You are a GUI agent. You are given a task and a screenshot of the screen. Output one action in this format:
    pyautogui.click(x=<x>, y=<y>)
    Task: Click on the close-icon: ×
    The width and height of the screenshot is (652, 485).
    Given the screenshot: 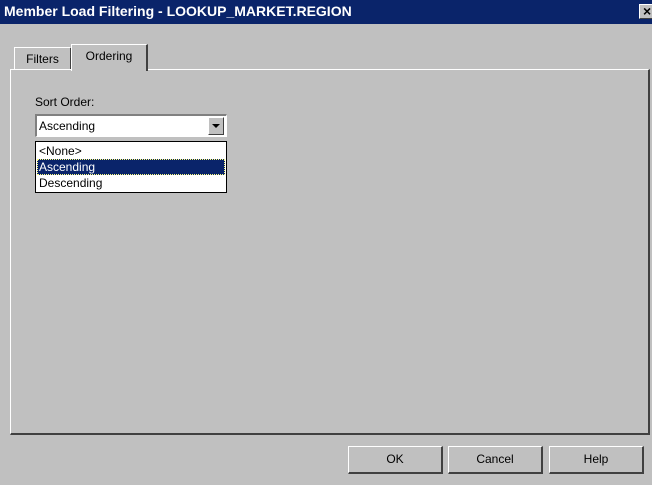 What is the action you would take?
    pyautogui.click(x=647, y=11)
    